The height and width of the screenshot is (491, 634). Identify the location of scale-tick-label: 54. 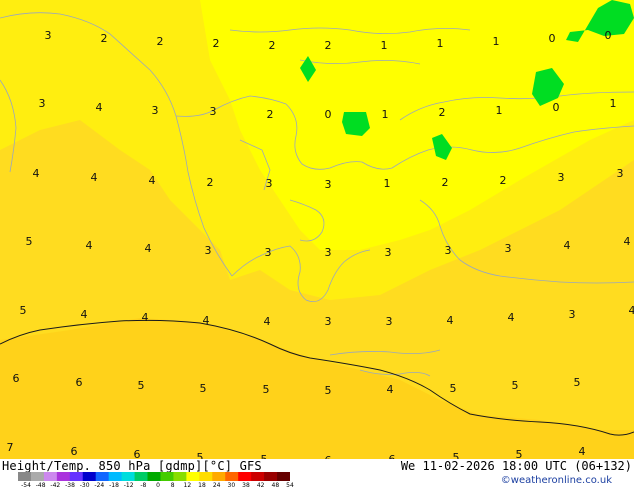
(290, 485).